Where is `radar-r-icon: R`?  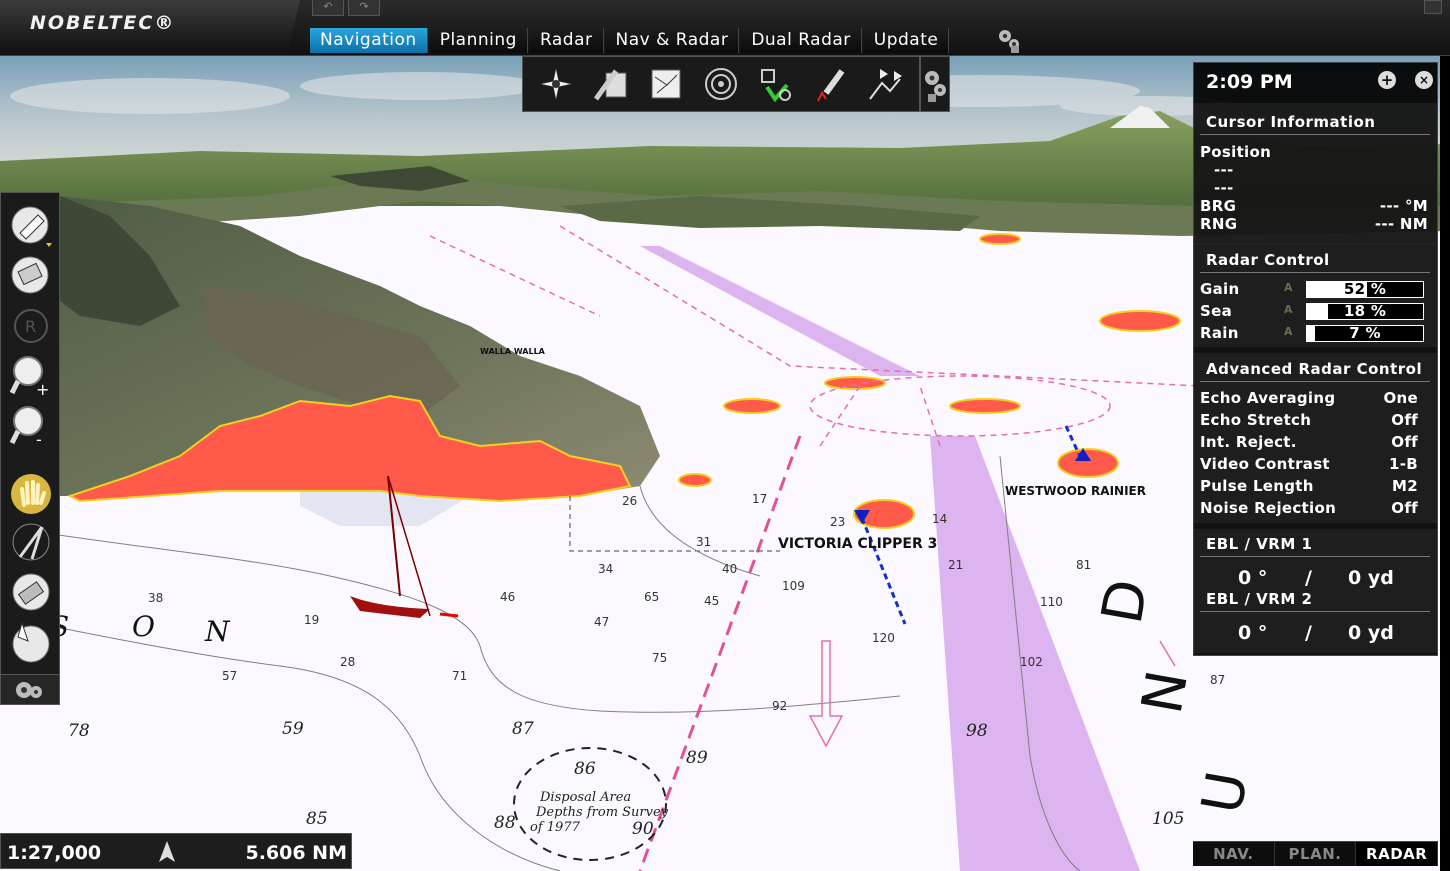 radar-r-icon: R is located at coordinates (31, 326).